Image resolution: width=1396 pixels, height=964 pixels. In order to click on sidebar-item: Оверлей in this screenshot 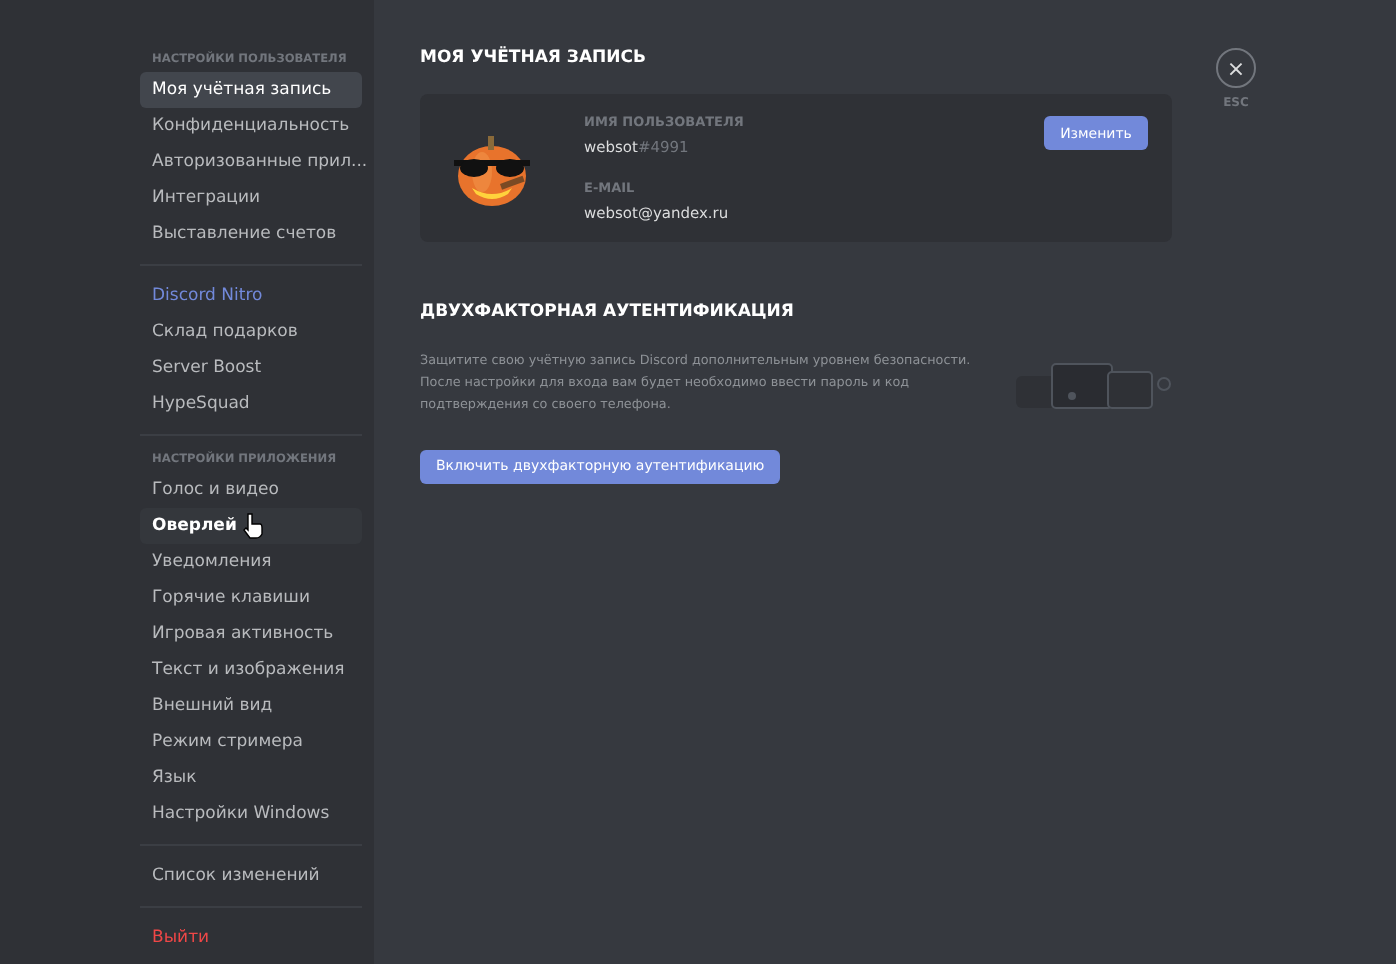, I will do `click(251, 526)`.